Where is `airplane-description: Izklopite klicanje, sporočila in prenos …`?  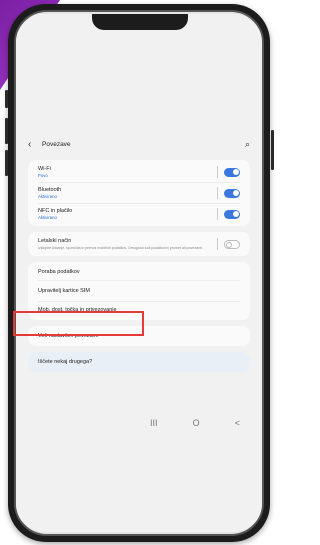 airplane-description: Izklopite klicanje, sporočila in prenos … is located at coordinates (120, 248).